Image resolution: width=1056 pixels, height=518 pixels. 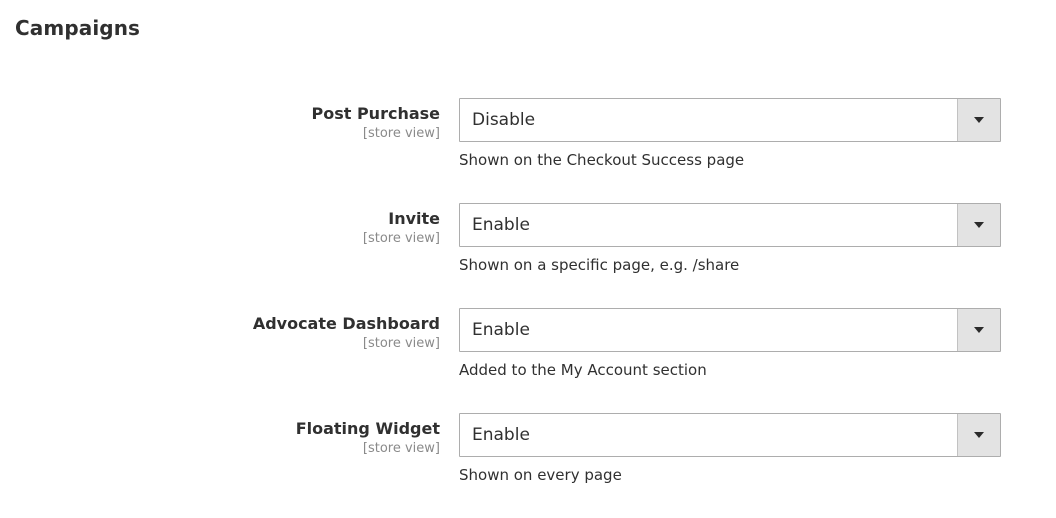 I want to click on select-floating-widget: Enable, so click(x=730, y=435).